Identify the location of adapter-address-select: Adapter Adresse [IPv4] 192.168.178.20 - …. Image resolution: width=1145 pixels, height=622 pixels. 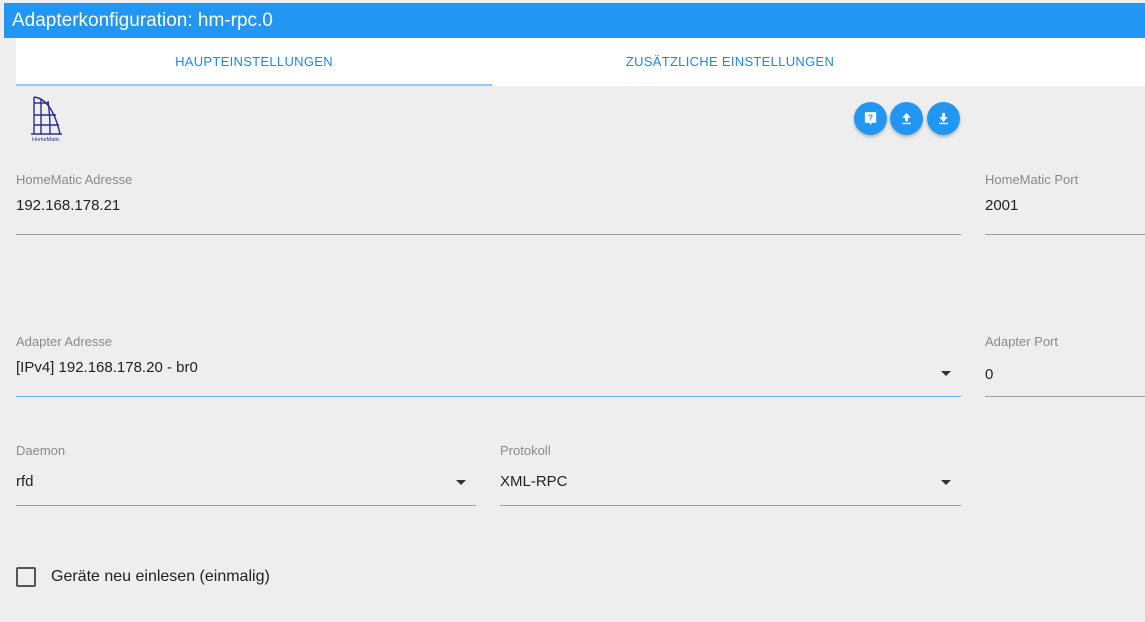
(488, 366).